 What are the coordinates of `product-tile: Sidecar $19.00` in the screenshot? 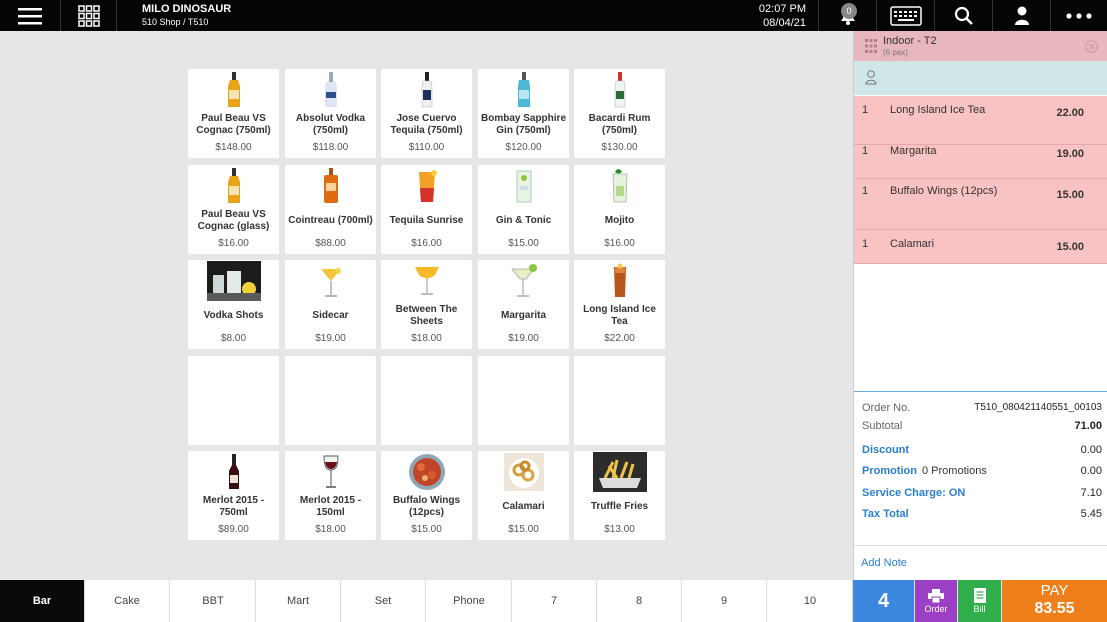 It's located at (330, 304).